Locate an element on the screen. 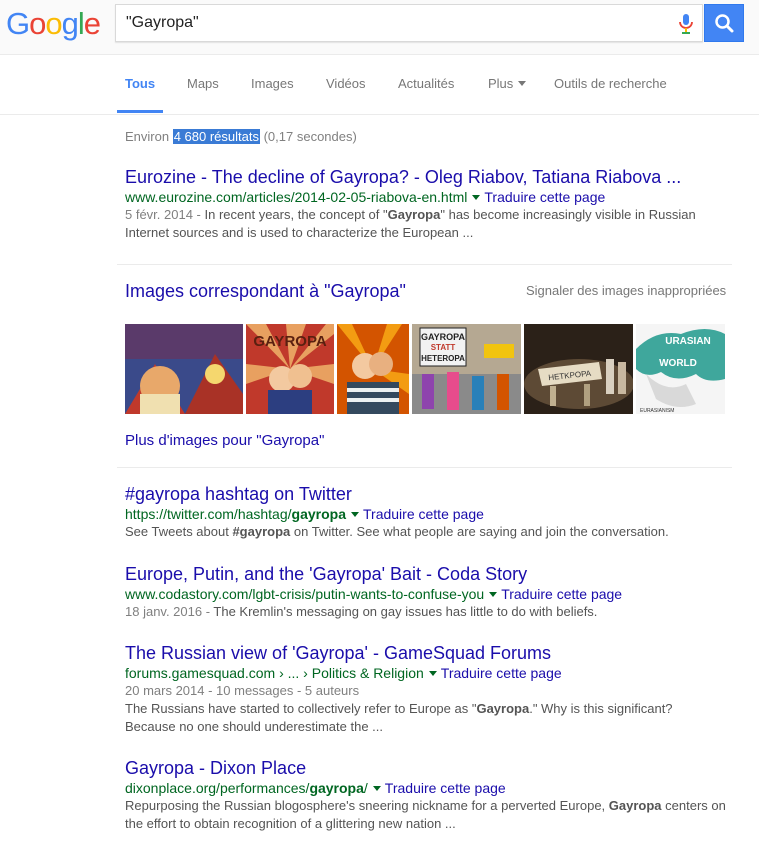  logo-letter: e is located at coordinates (92, 23).